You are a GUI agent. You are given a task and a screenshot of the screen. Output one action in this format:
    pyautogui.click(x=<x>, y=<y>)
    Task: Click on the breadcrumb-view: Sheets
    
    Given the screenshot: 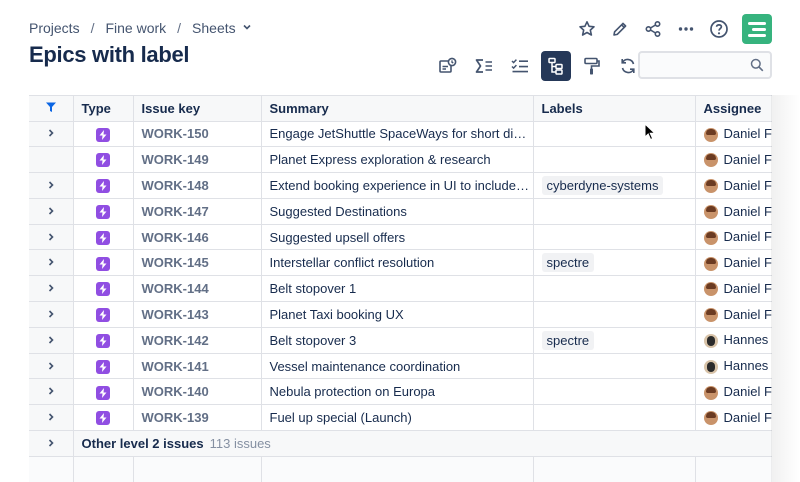 What is the action you would take?
    pyautogui.click(x=214, y=28)
    